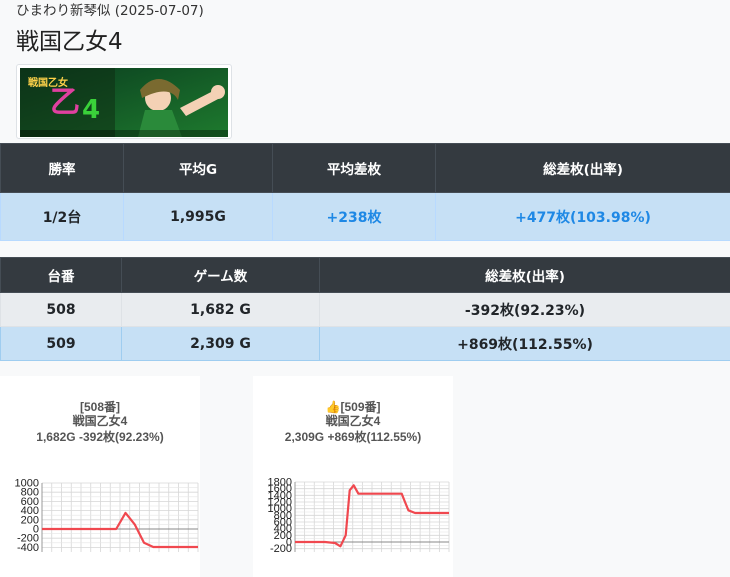 The image size is (730, 577). What do you see at coordinates (220, 275) in the screenshot?
I see `col-game-count: ゲーム数` at bounding box center [220, 275].